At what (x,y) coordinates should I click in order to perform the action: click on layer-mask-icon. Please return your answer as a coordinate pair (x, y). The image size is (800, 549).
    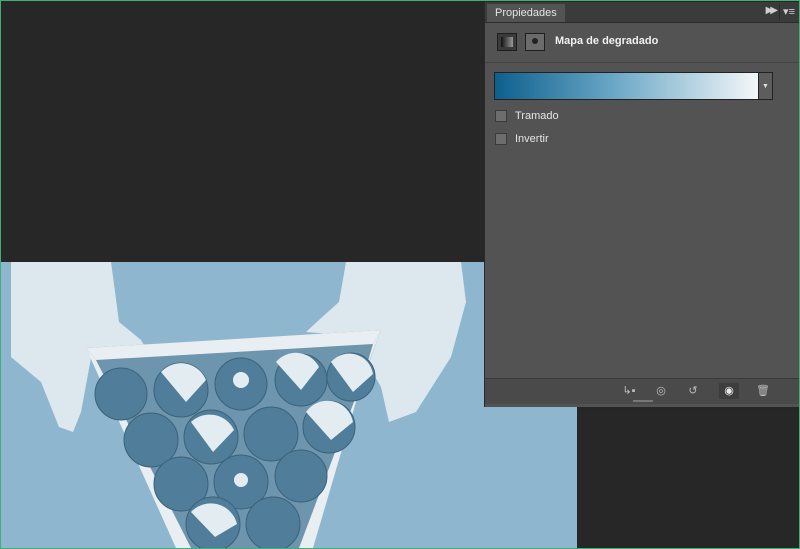
    Looking at the image, I should click on (535, 42).